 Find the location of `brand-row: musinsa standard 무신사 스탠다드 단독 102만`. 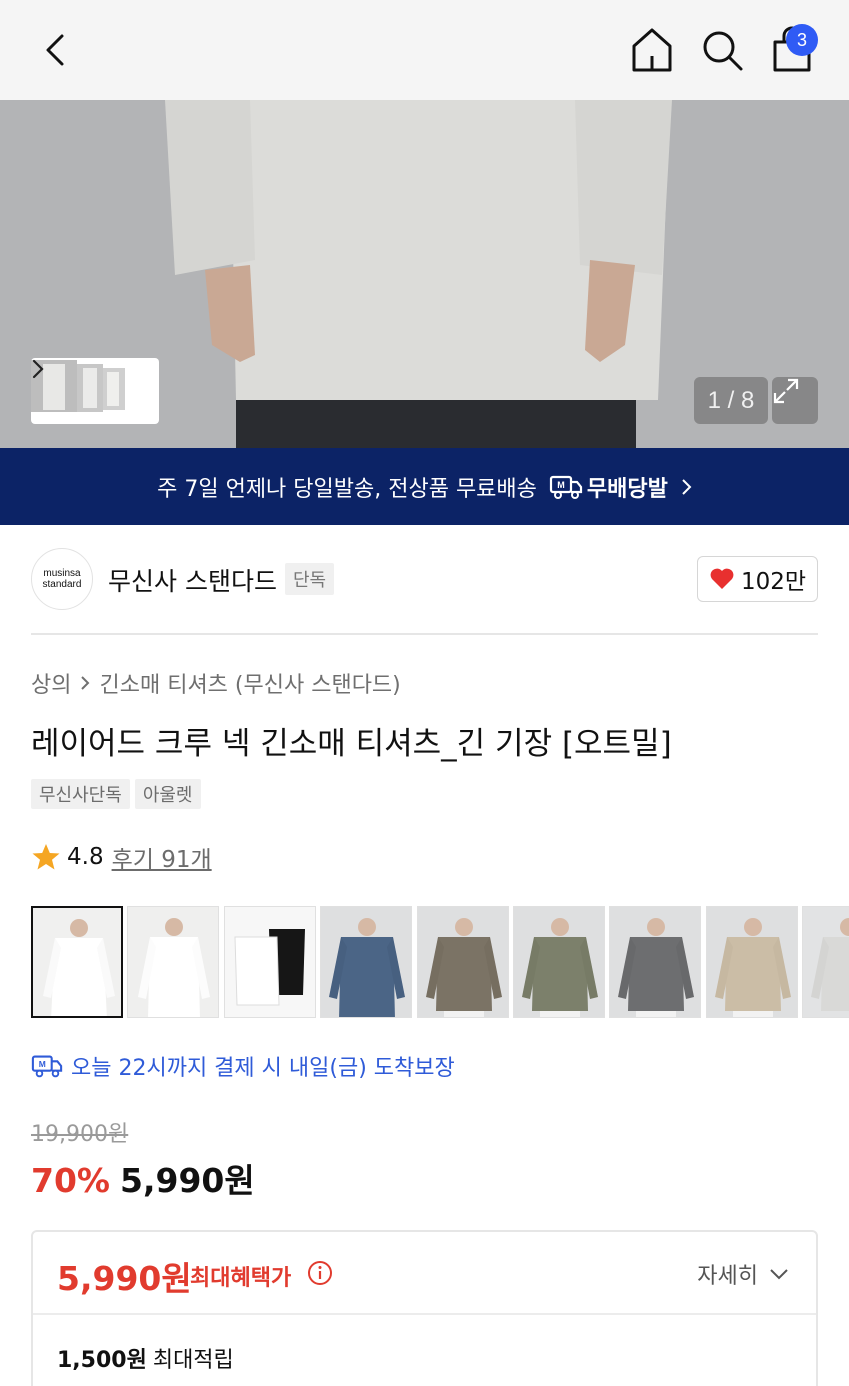

brand-row: musinsa standard 무신사 스탠다드 단독 102만 is located at coordinates (424, 579).